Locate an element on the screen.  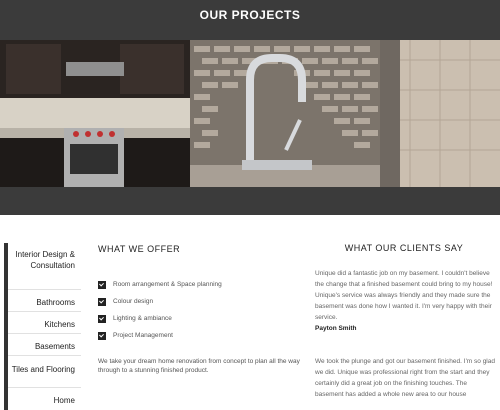
sidebar-item-label: Tiles and Flooring is located at coordinates (43, 369).